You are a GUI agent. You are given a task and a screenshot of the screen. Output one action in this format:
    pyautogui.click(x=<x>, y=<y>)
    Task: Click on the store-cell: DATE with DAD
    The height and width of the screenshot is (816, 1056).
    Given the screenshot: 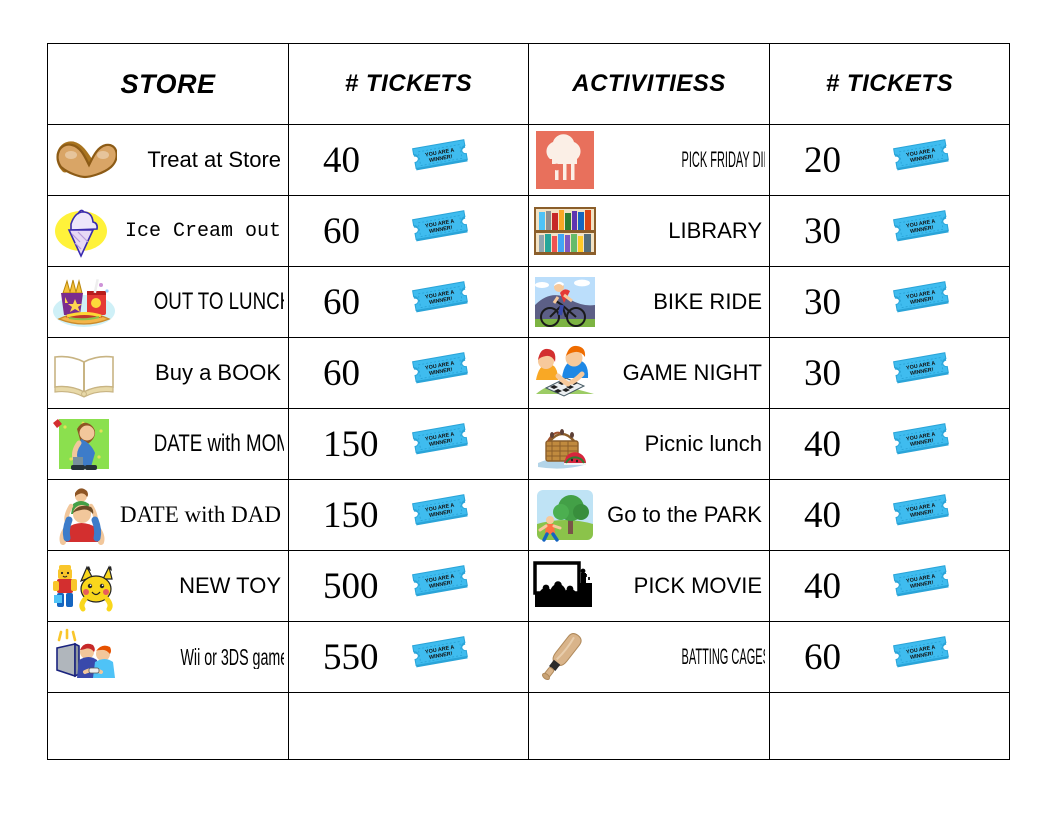 What is the action you would take?
    pyautogui.click(x=168, y=515)
    